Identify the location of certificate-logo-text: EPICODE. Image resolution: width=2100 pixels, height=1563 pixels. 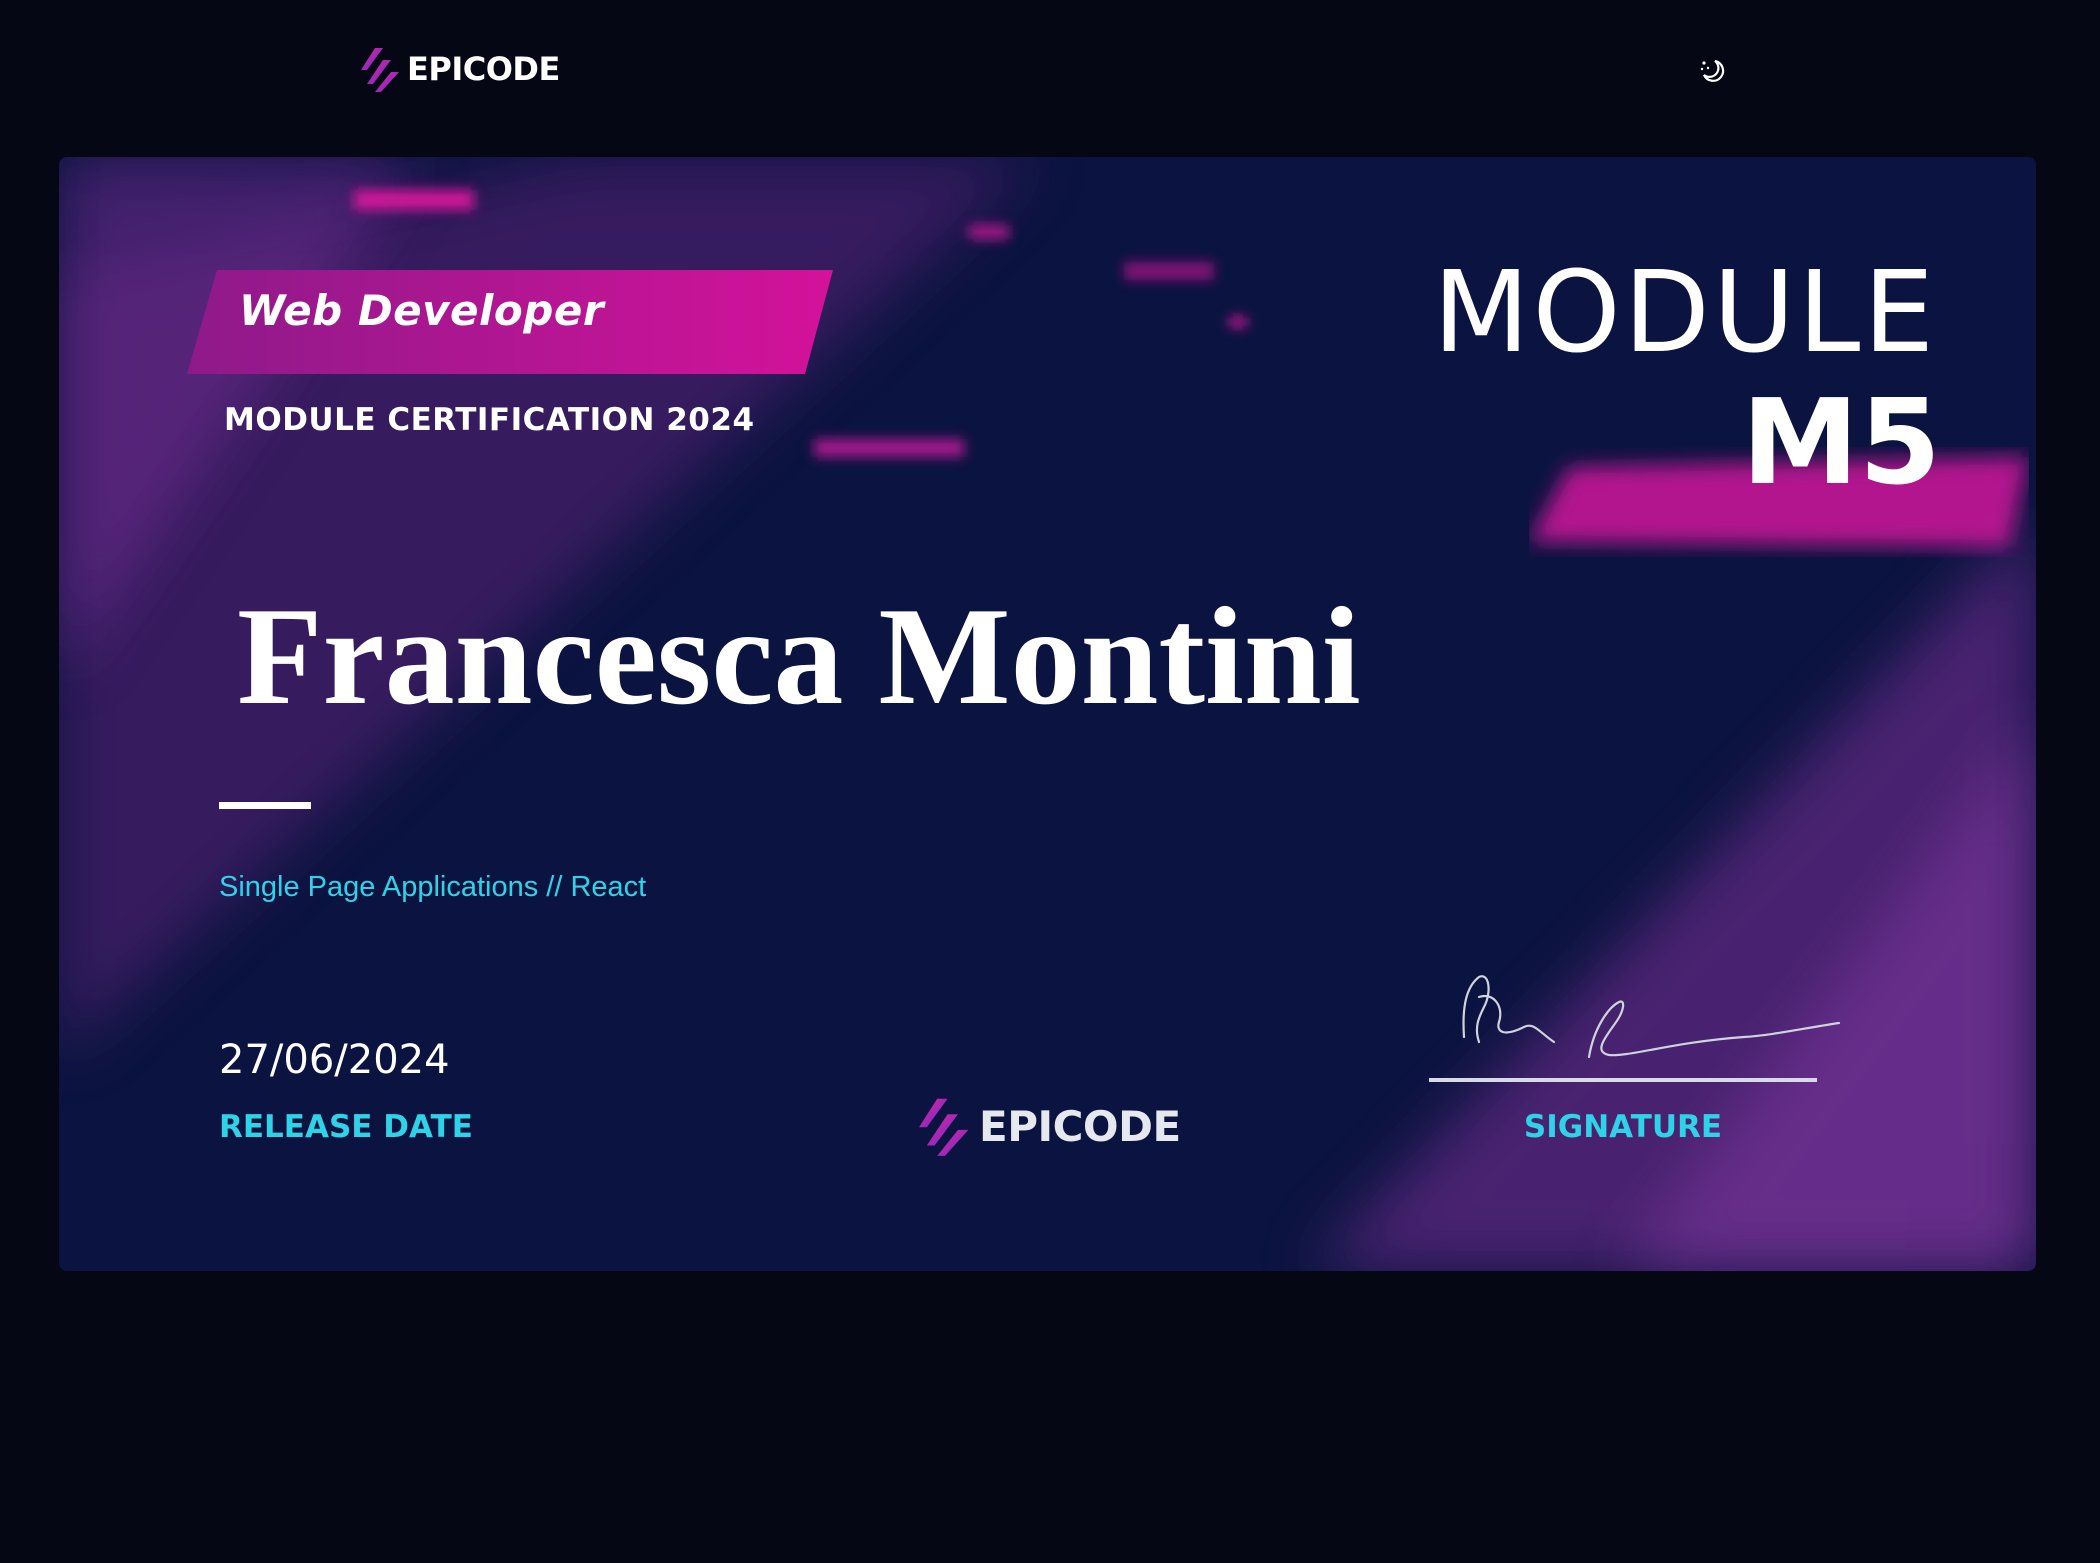
(1080, 1126).